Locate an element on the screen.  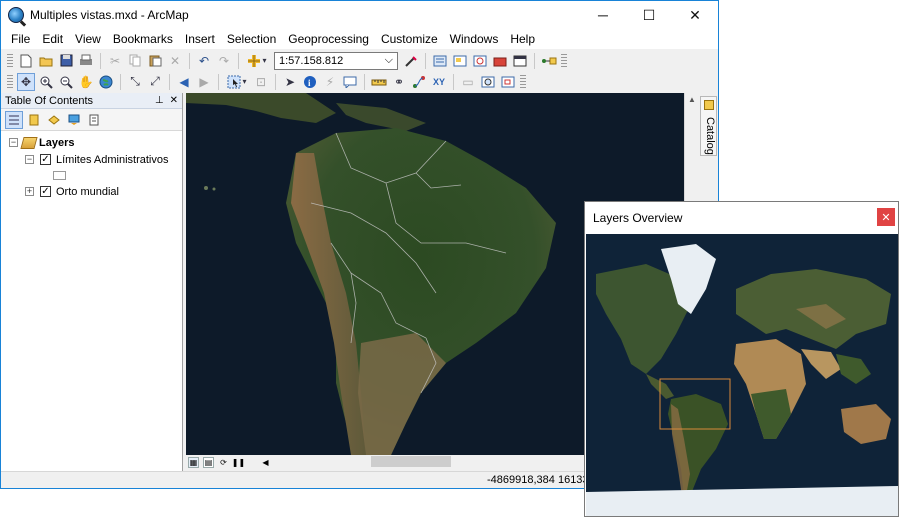
find-binoculars-icon: ⚭ is located at coordinates (399, 82).